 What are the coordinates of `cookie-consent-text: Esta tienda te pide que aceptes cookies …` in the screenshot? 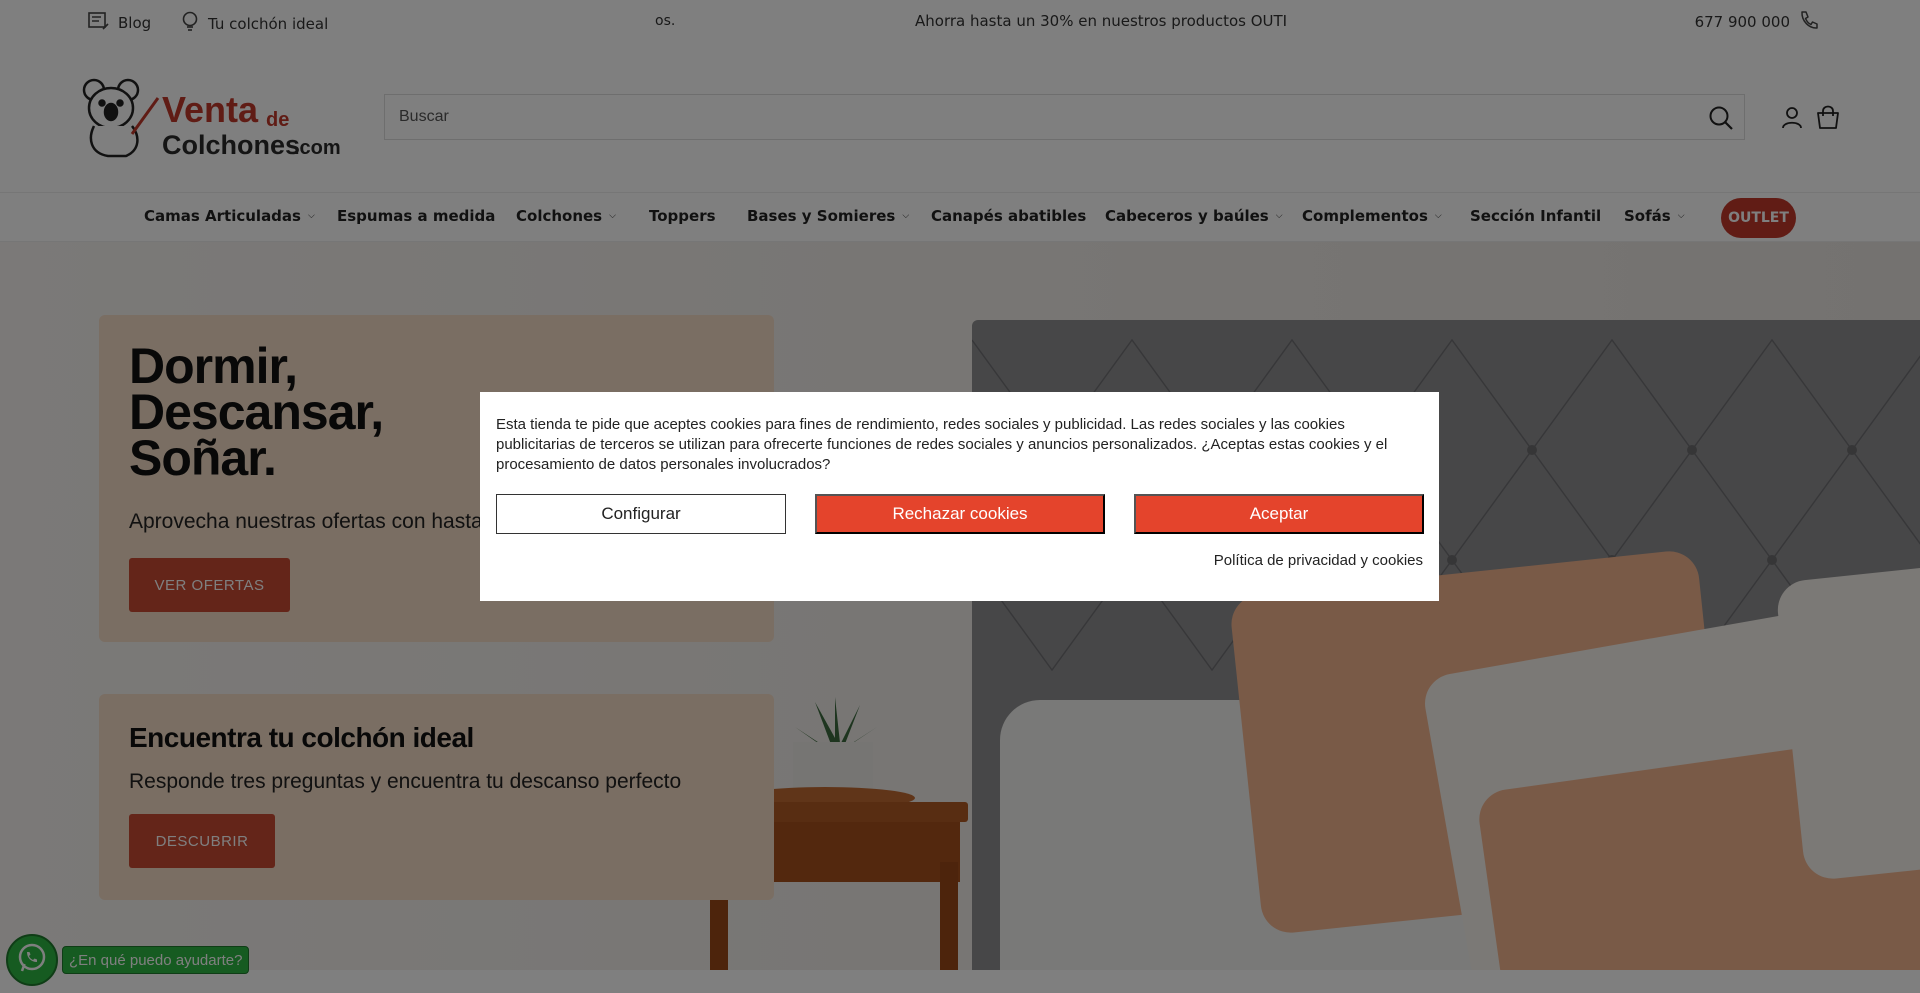 It's located at (942, 444).